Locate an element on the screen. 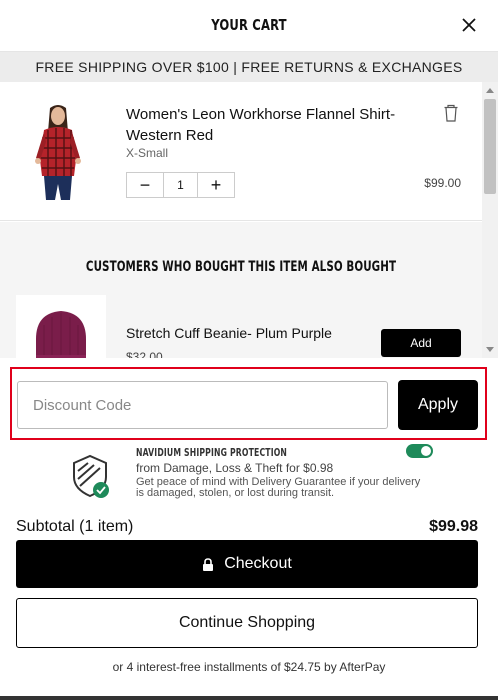 The width and height of the screenshot is (498, 700). checkout-label: Checkout is located at coordinates (258, 563).